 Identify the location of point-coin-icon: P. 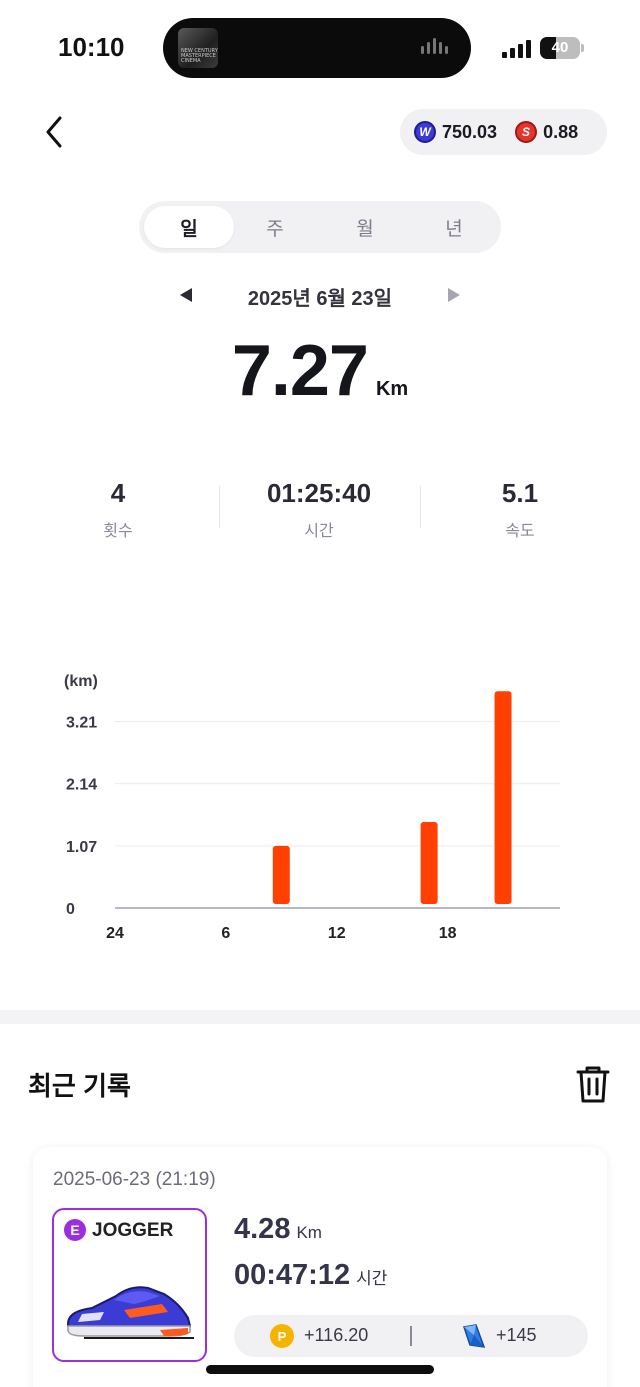
(282, 1336).